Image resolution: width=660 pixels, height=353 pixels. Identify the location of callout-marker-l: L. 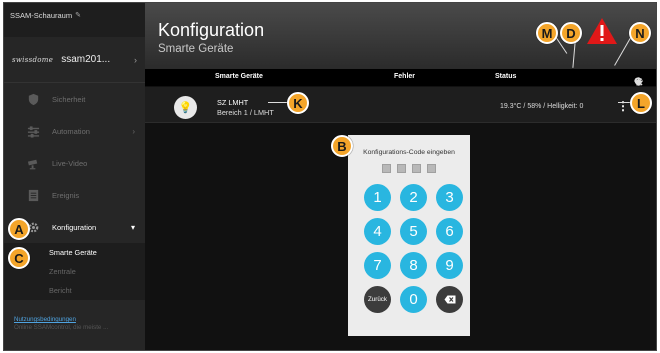
(641, 103).